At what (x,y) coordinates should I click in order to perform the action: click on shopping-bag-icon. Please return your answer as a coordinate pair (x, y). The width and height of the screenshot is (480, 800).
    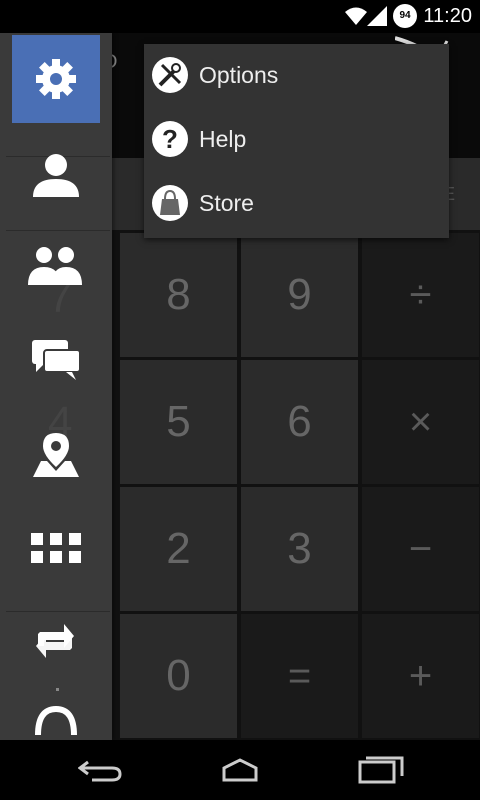
    Looking at the image, I should click on (170, 203).